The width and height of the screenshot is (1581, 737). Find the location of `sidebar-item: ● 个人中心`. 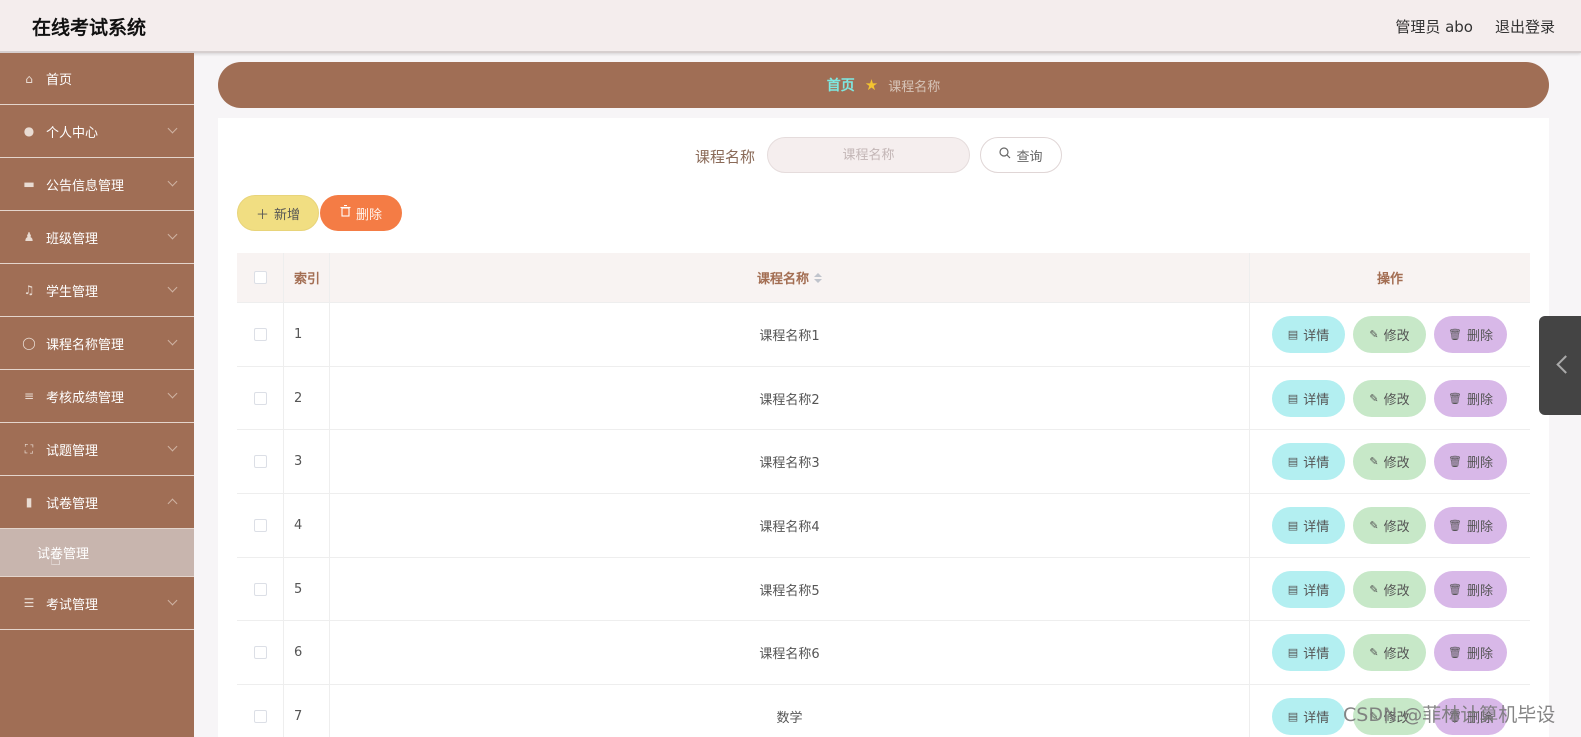

sidebar-item: ● 个人中心 is located at coordinates (97, 131).